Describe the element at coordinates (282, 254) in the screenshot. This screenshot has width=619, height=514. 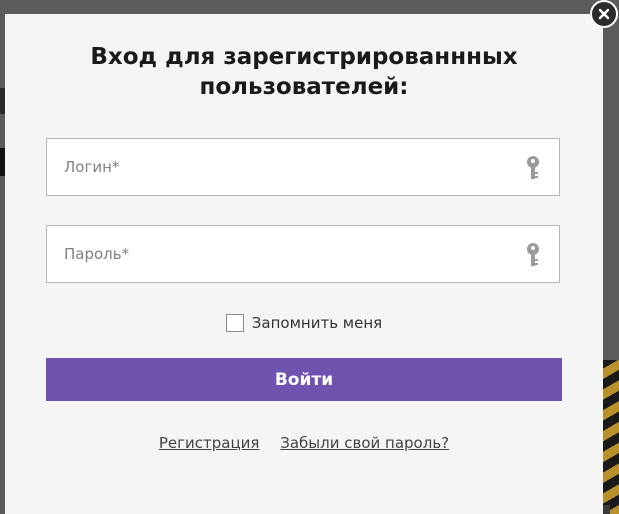
I see `password-input` at that location.